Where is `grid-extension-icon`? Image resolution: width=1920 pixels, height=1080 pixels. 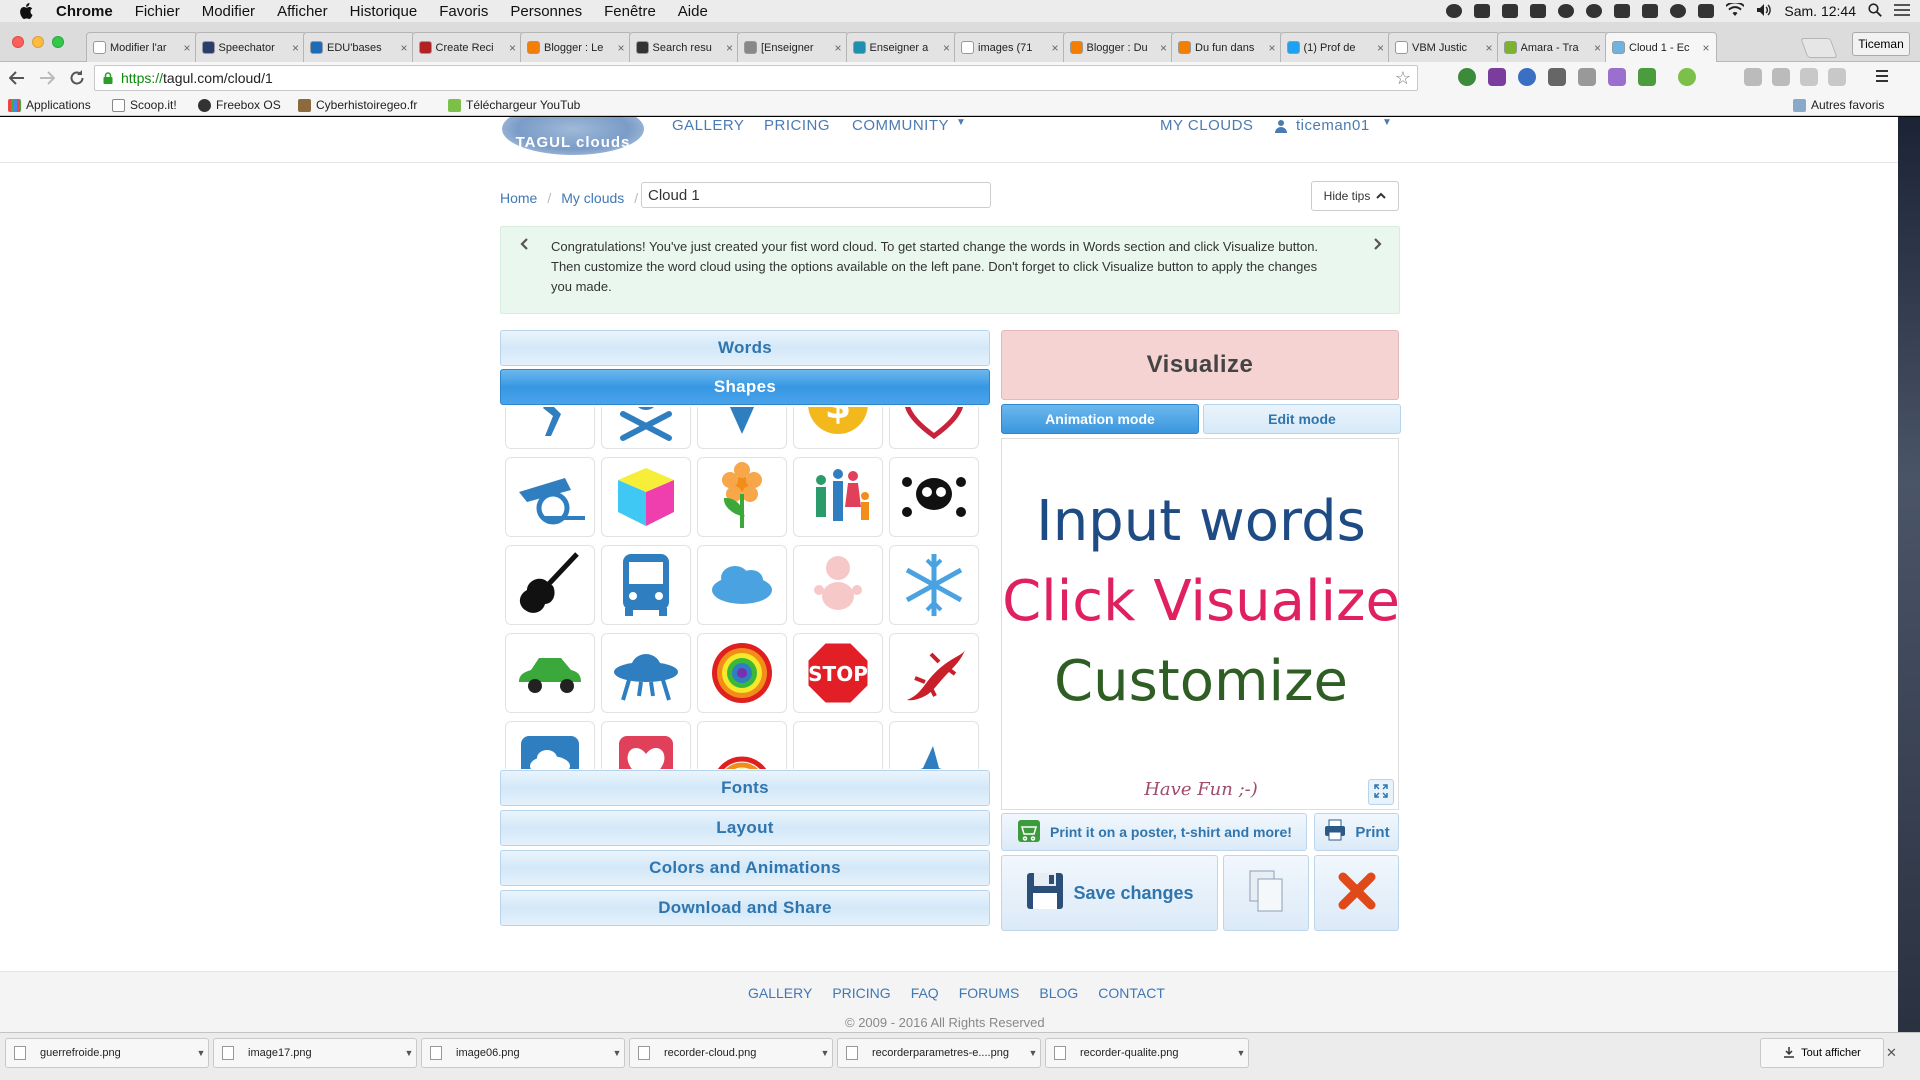
grid-extension-icon is located at coordinates (1837, 77).